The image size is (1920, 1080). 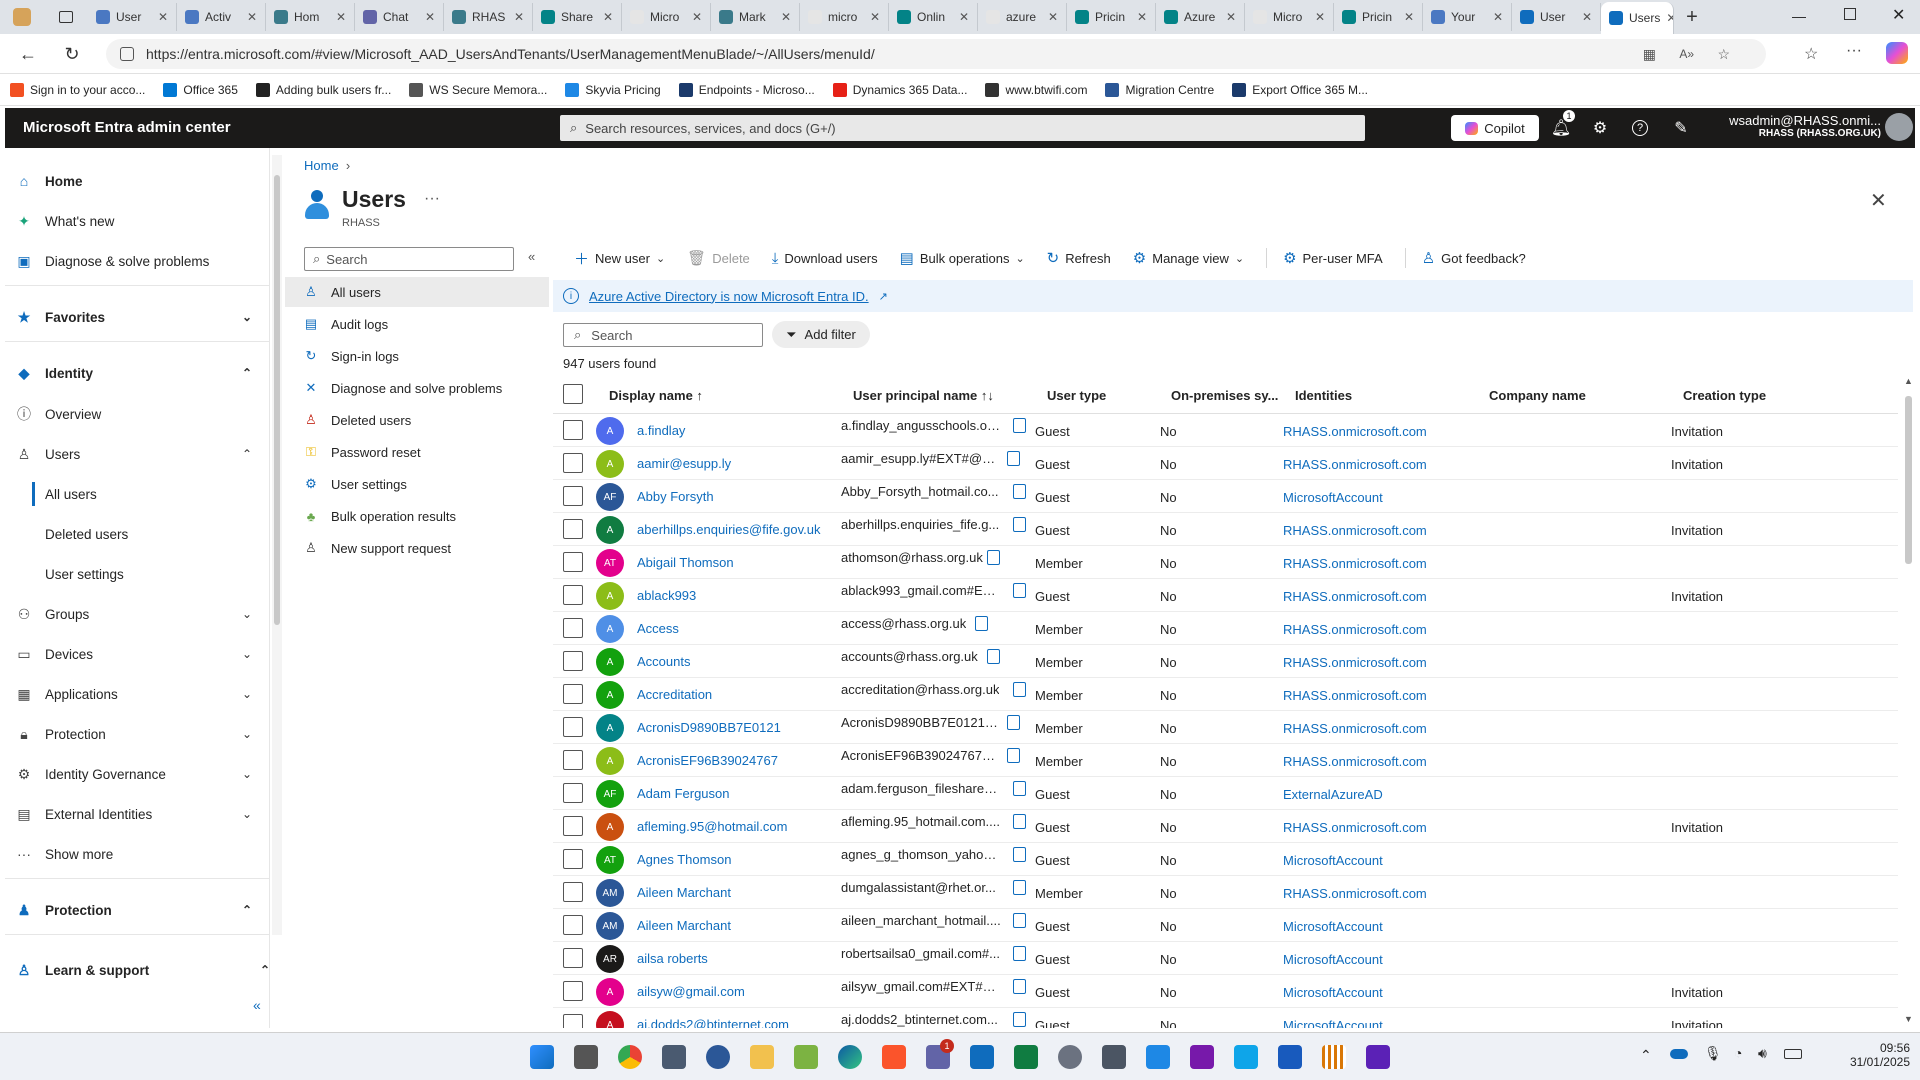 I want to click on browser-tab: Pricin ✕, so click(x=1378, y=17).